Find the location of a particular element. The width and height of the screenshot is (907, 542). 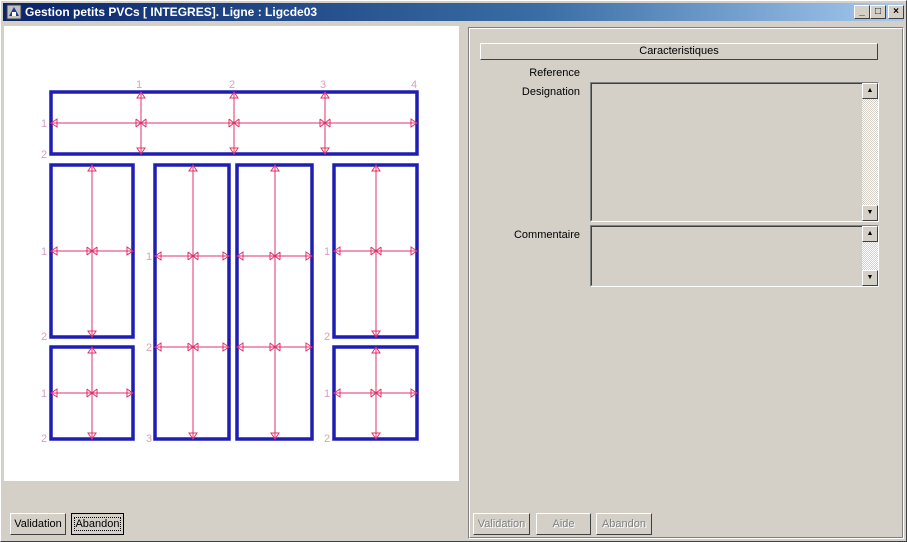

reference-label: Reference is located at coordinates (554, 73).